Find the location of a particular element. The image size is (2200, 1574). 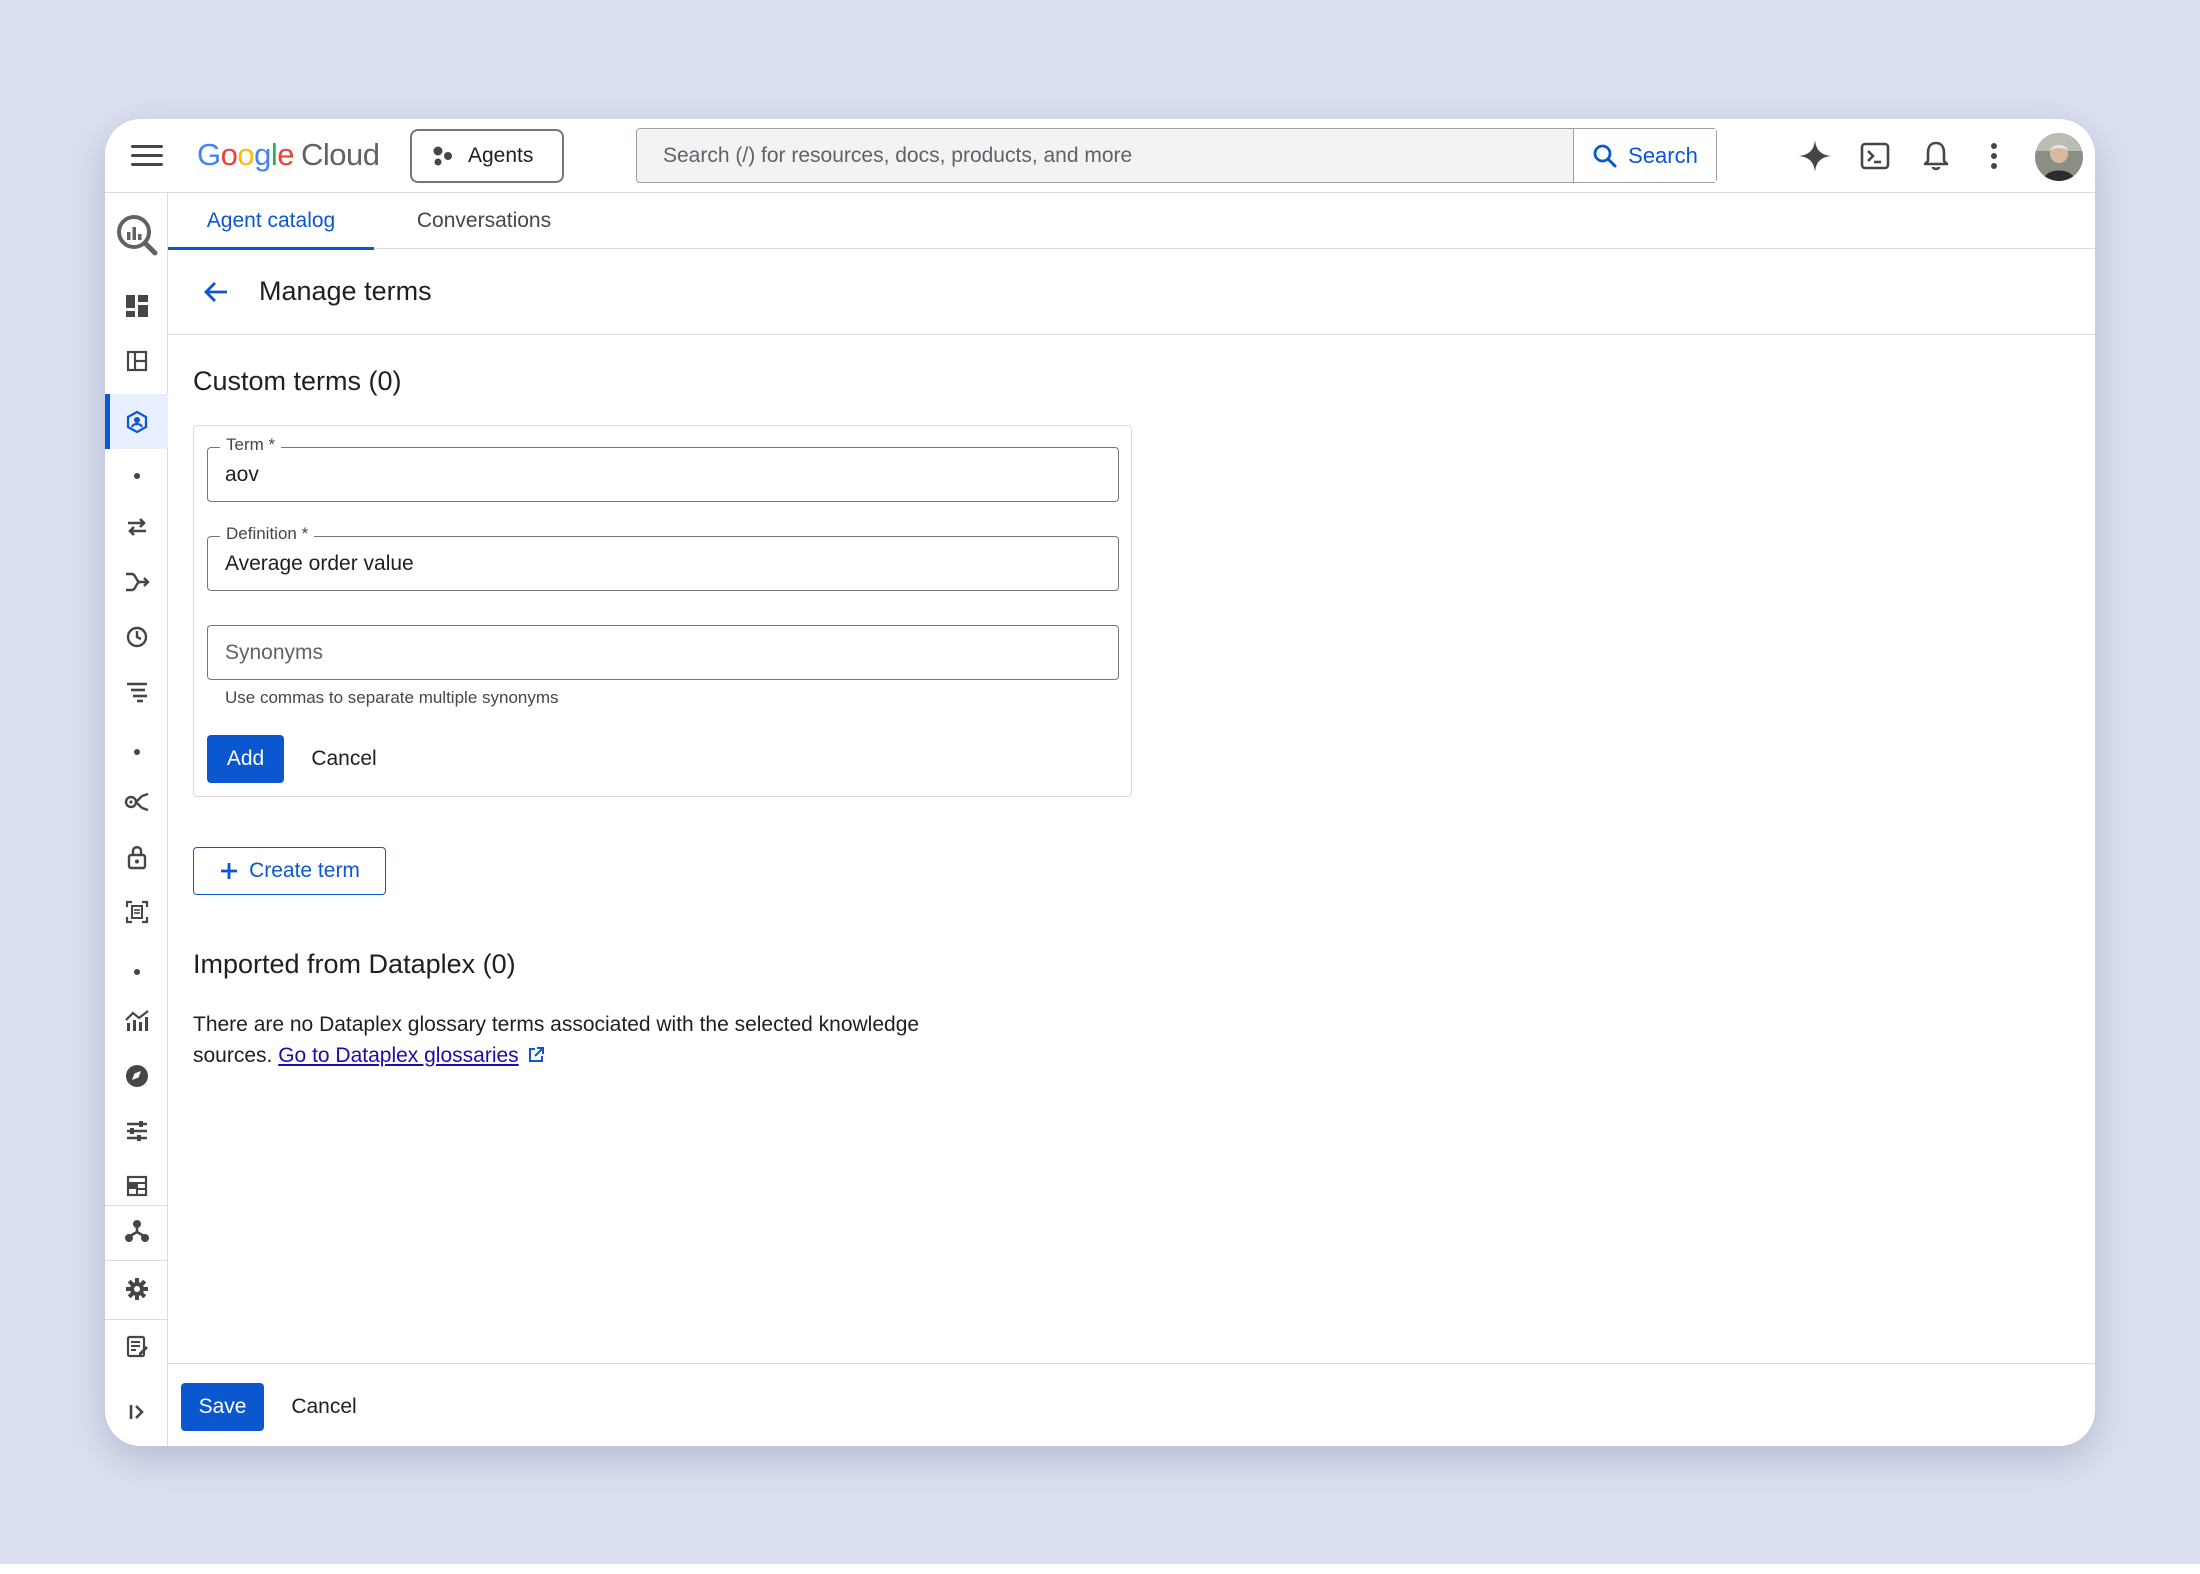

bigquery-logo-icon is located at coordinates (136, 235).